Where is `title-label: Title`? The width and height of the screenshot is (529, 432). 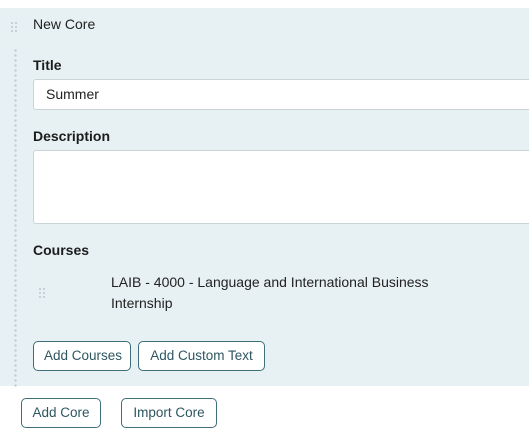
title-label: Title is located at coordinates (47, 65).